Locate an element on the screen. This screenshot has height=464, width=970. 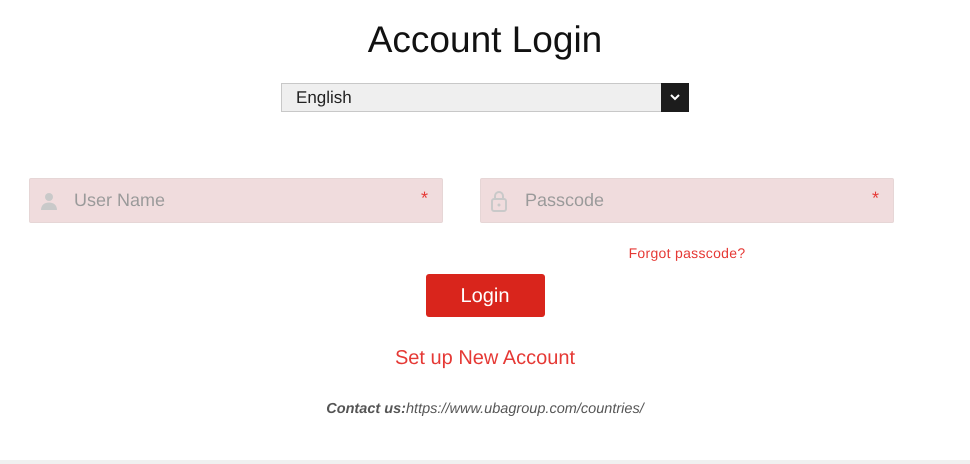
contact-text: Contact us:https://www.ubagroup.com/countries/ is located at coordinates (485, 409).